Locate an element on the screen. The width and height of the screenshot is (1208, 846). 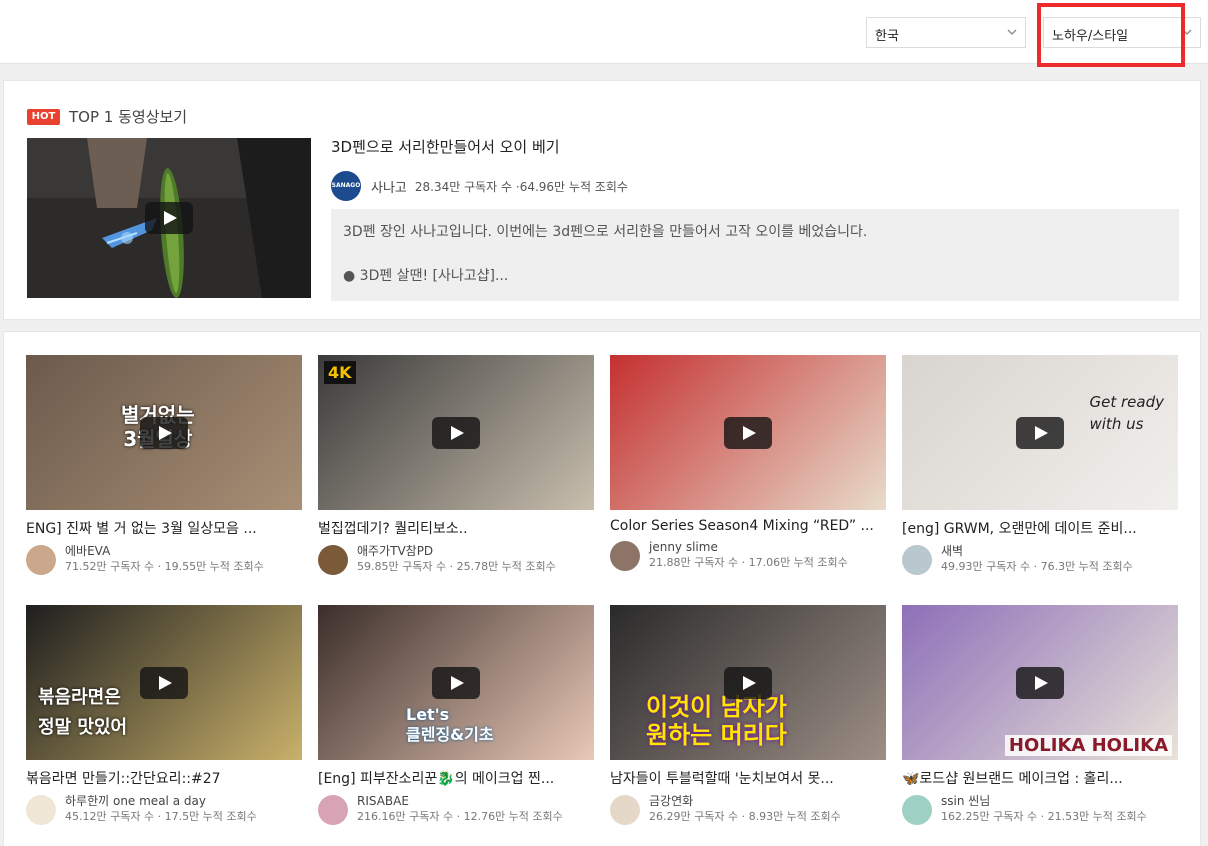
video-thumbnail: 4K is located at coordinates (456, 432).